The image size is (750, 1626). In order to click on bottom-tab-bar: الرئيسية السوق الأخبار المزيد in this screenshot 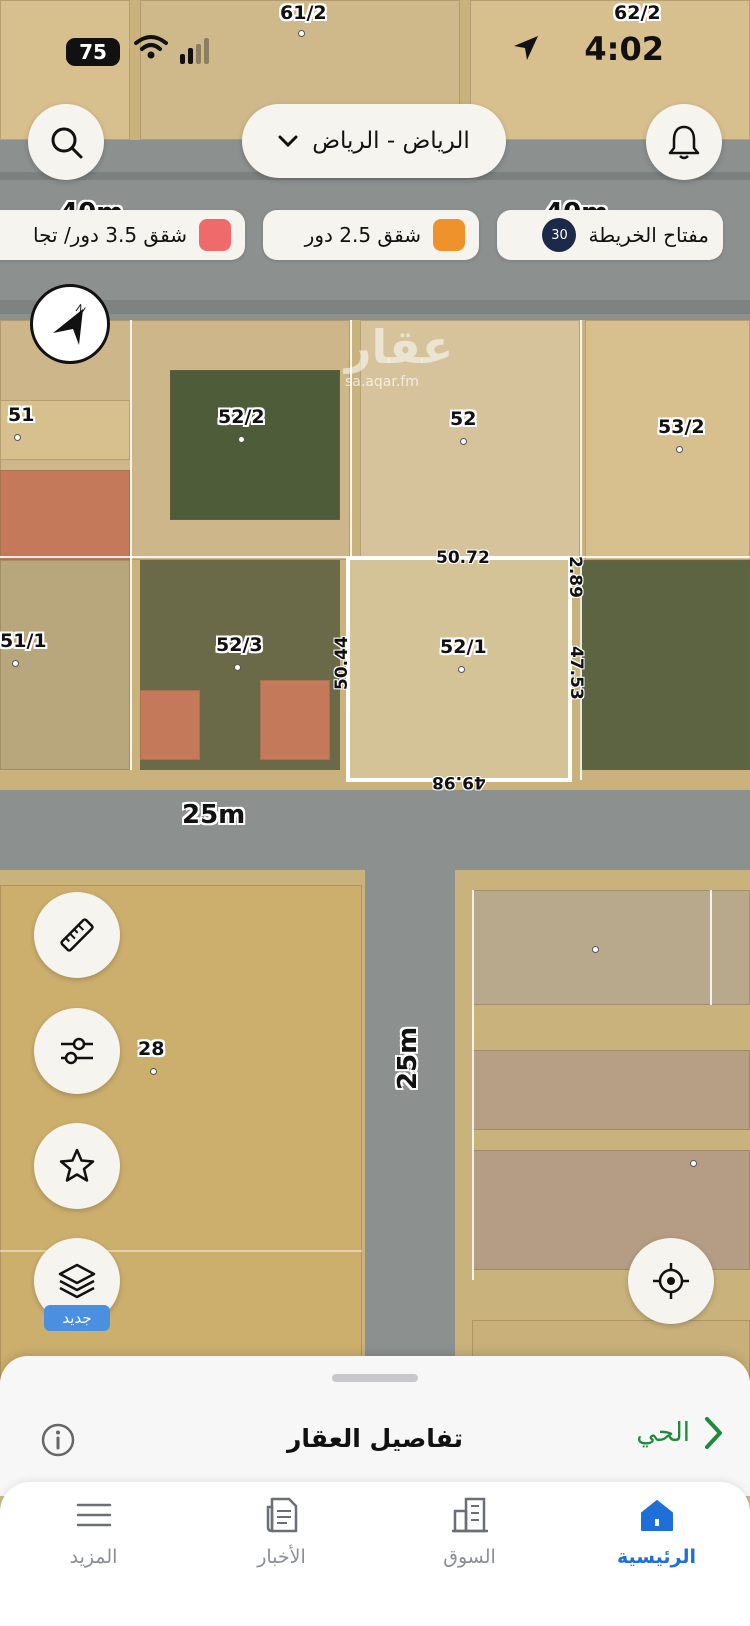, I will do `click(375, 1554)`.